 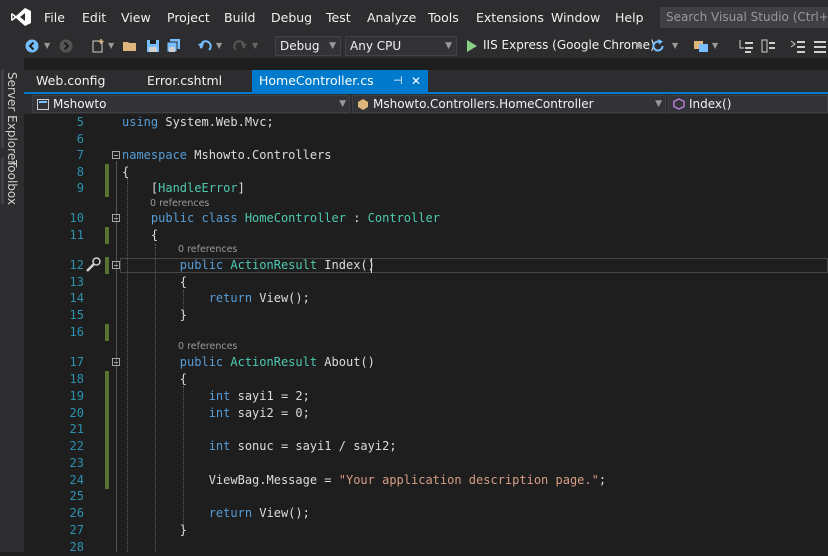 What do you see at coordinates (430, 155) in the screenshot?
I see `code-line: 7 namespace Mshowto.Controllers` at bounding box center [430, 155].